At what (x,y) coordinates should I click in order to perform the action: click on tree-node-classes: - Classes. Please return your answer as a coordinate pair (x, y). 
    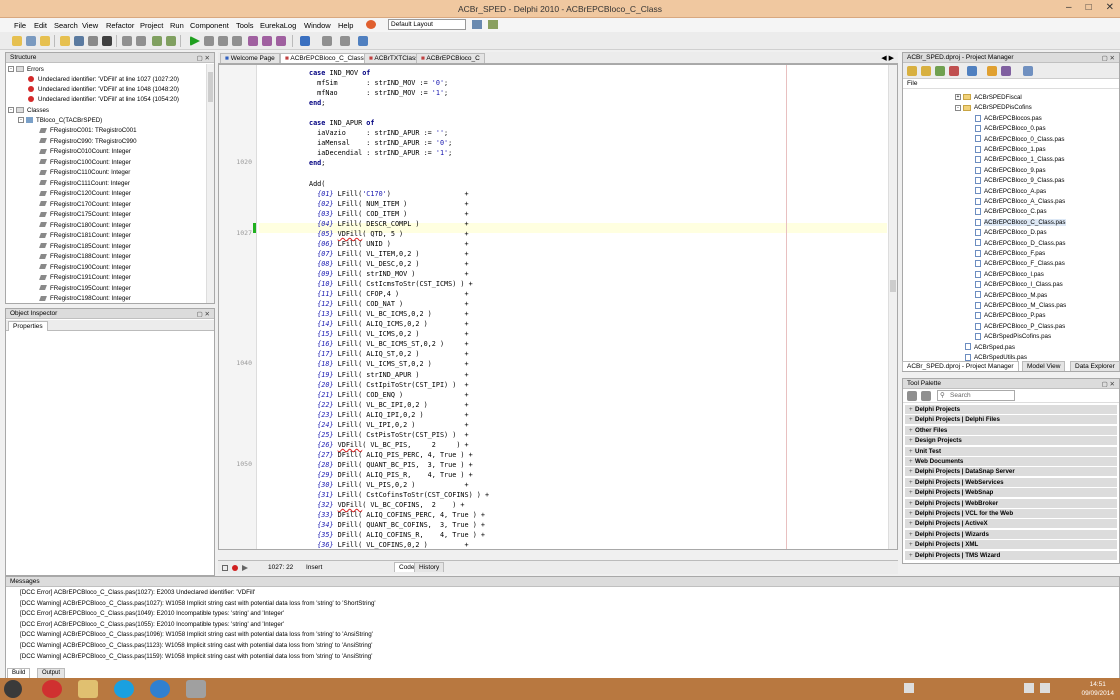
    Looking at the image, I should click on (28, 111).